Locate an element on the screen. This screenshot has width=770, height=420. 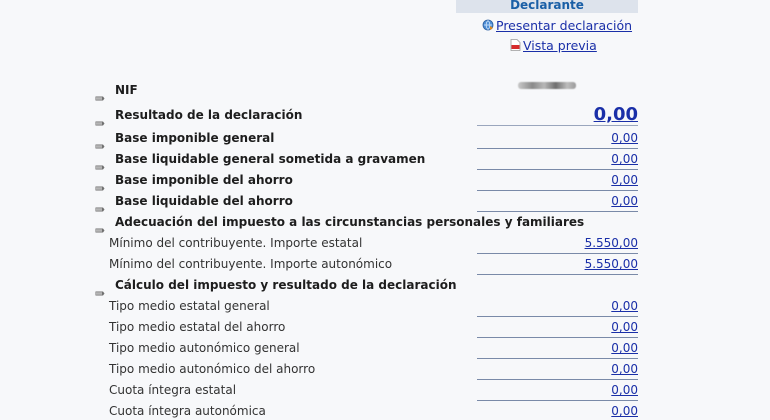
row-label: Cuota íntegra autonómica is located at coordinates (187, 411).